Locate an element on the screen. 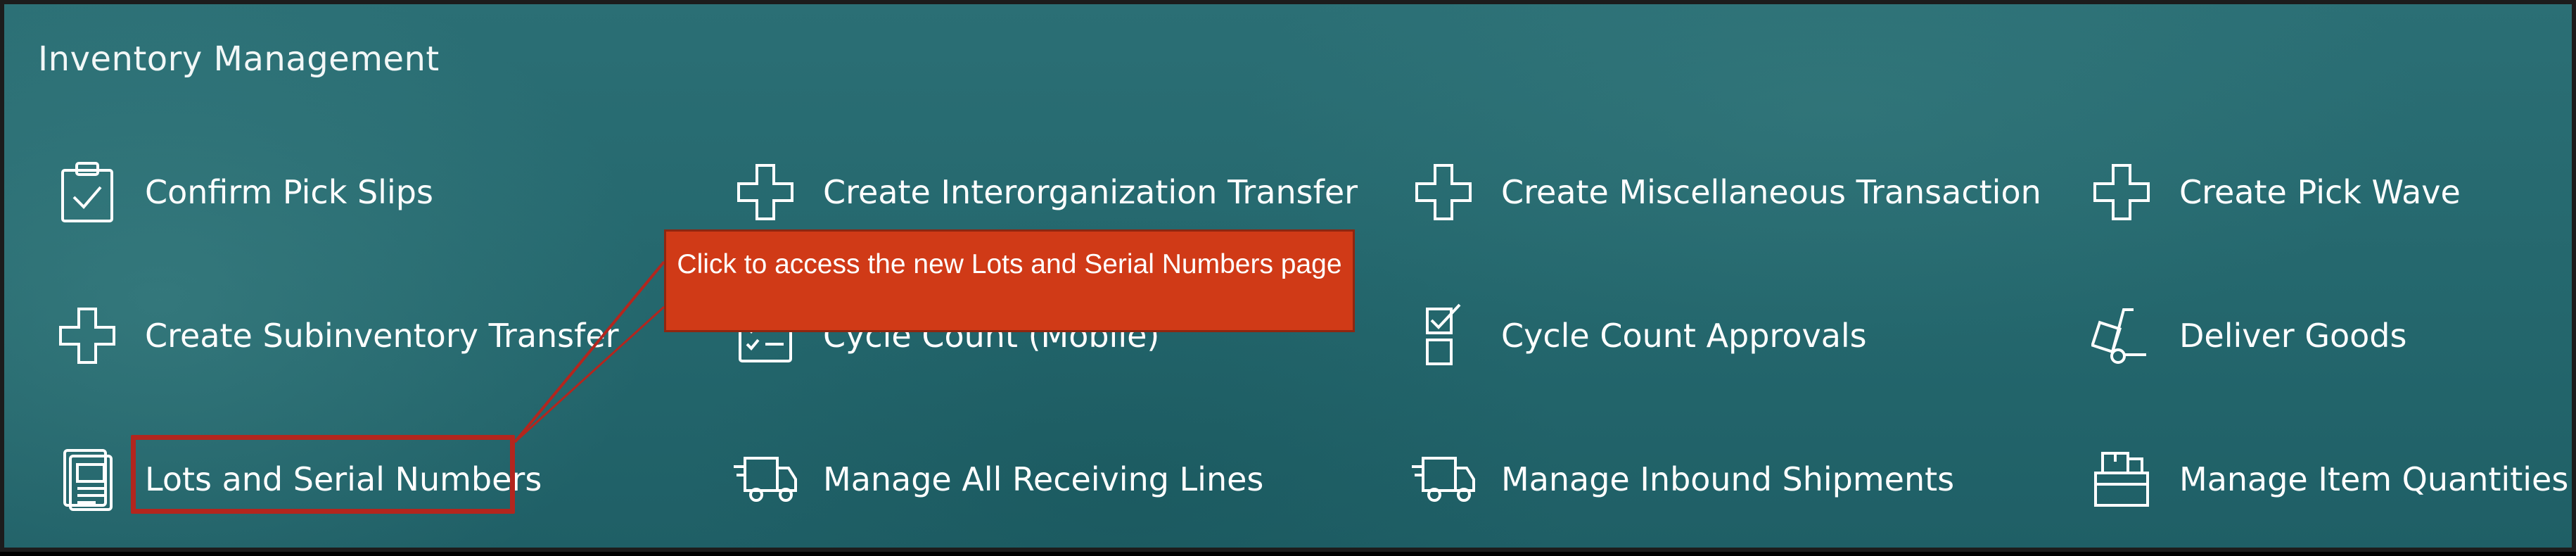 This screenshot has height=556, width=2576. tile-label: Create Subinventory Transfer is located at coordinates (382, 336).